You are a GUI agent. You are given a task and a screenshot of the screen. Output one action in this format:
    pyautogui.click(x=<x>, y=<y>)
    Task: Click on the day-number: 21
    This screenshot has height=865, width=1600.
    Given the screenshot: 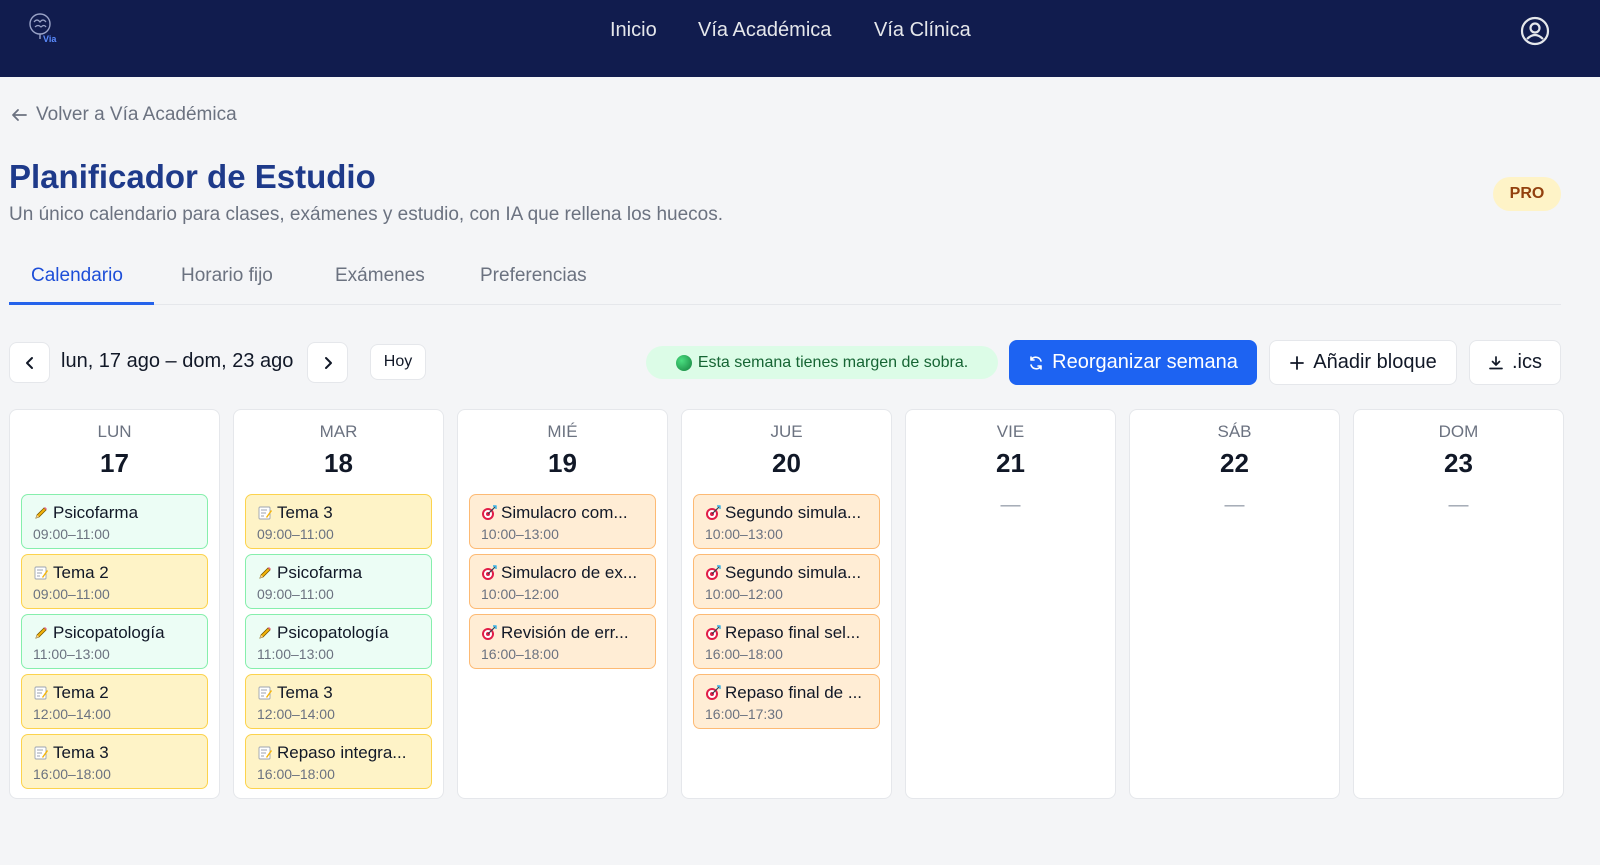 What is the action you would take?
    pyautogui.click(x=1010, y=463)
    